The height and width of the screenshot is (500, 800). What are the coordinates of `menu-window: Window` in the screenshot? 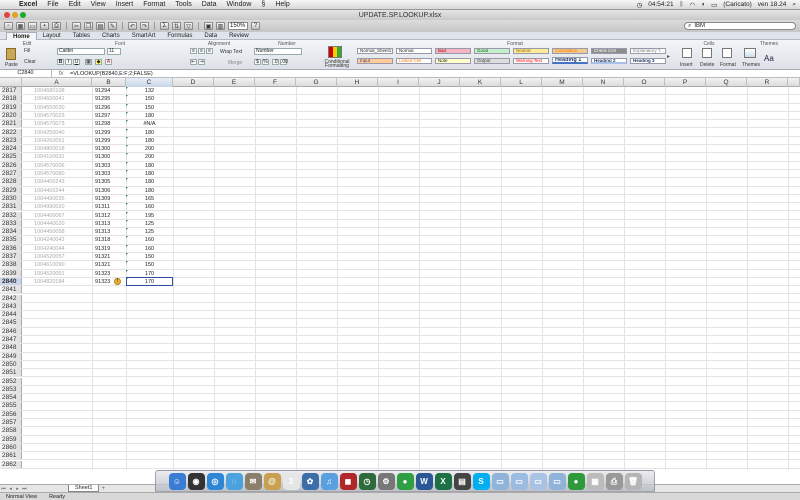 It's located at (239, 4).